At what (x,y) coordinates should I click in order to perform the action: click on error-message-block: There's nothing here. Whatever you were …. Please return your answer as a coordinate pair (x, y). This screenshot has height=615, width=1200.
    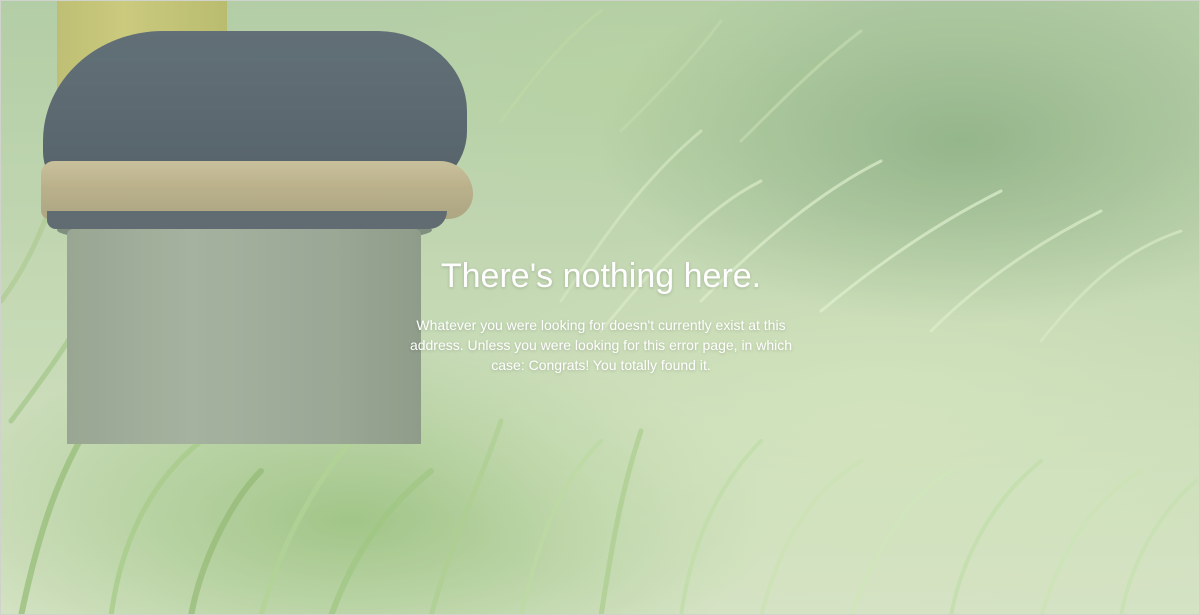
    Looking at the image, I should click on (601, 314).